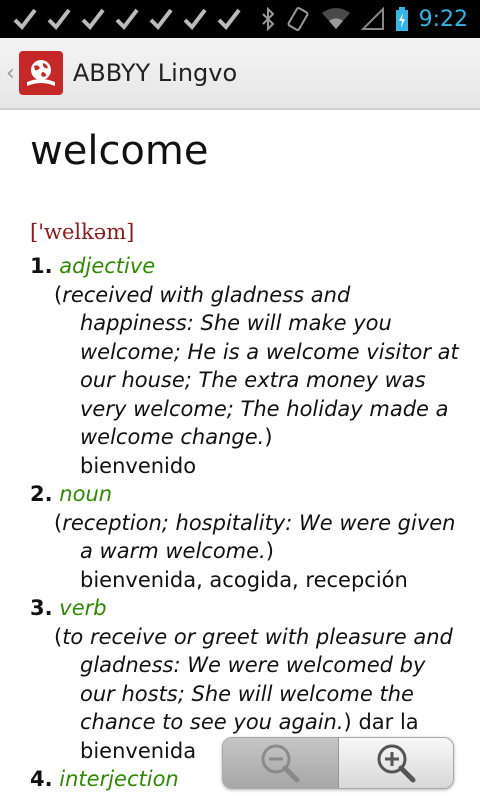 This screenshot has width=480, height=800. What do you see at coordinates (118, 779) in the screenshot?
I see `part-of-speech: interjection` at bounding box center [118, 779].